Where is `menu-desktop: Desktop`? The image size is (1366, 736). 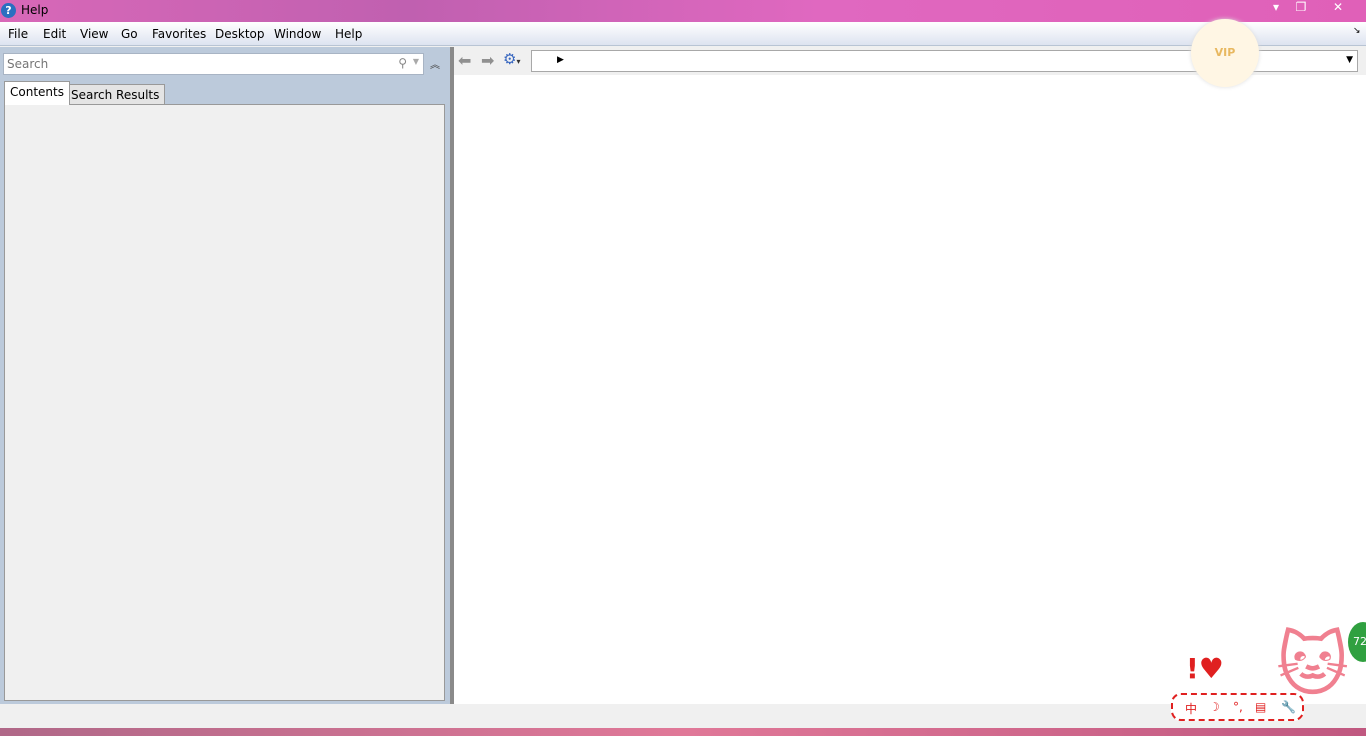 menu-desktop: Desktop is located at coordinates (240, 34).